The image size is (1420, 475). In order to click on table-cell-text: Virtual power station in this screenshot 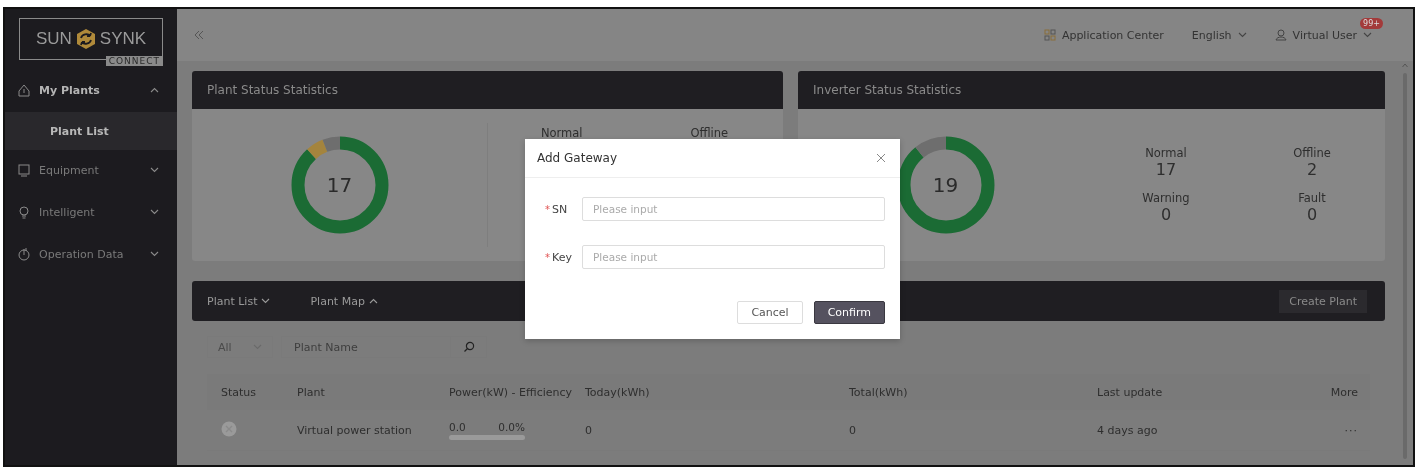, I will do `click(355, 430)`.